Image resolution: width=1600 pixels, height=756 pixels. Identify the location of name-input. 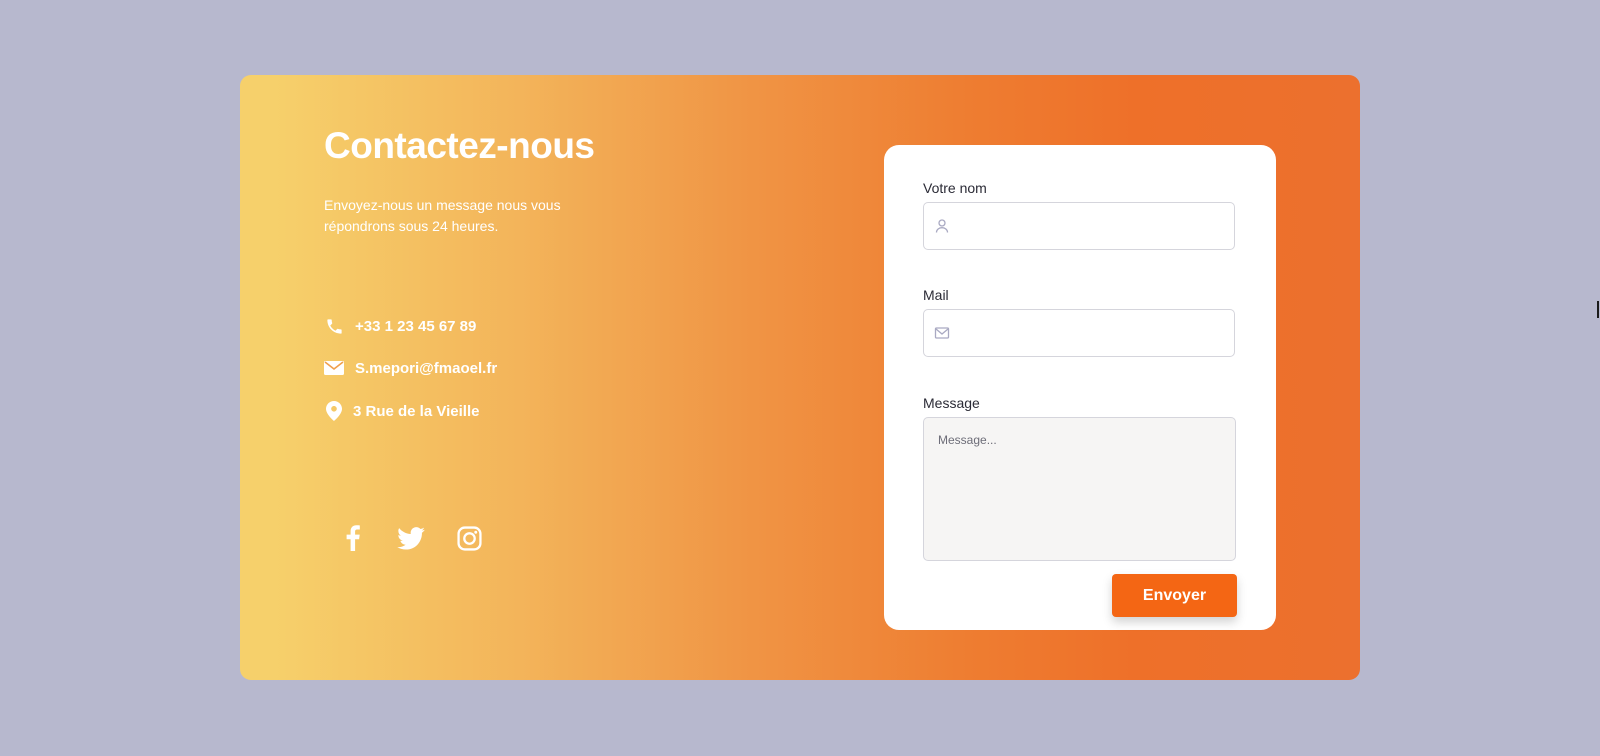
(1095, 227).